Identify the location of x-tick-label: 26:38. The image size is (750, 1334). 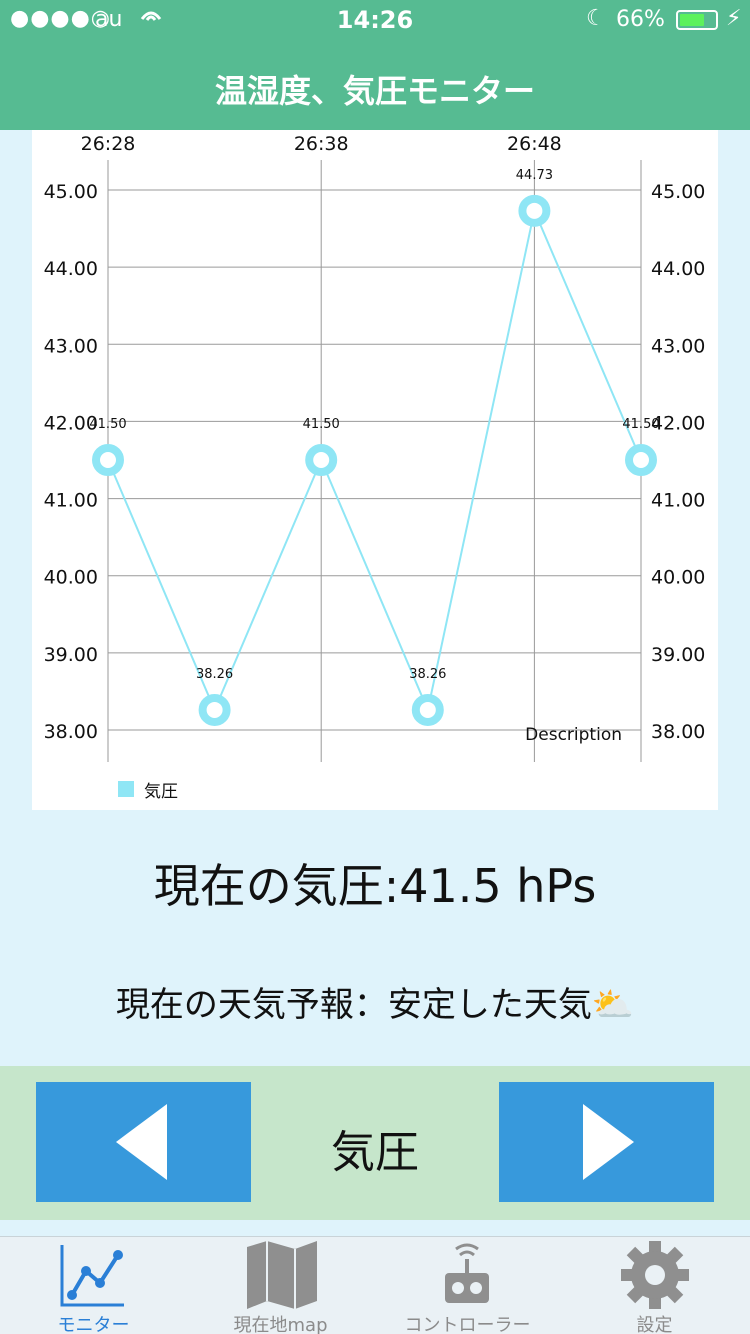
(321, 144).